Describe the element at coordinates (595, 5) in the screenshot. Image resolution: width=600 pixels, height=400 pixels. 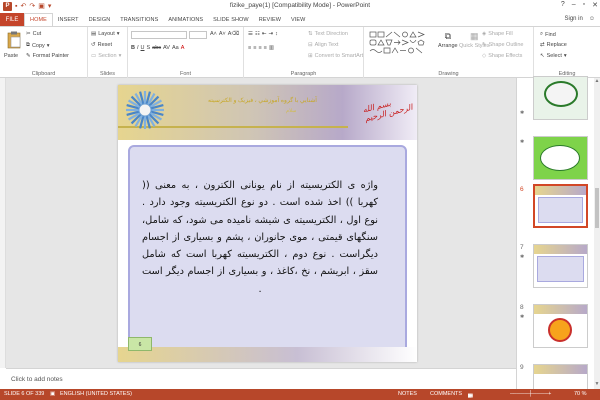
I see `close-button: ✕` at that location.